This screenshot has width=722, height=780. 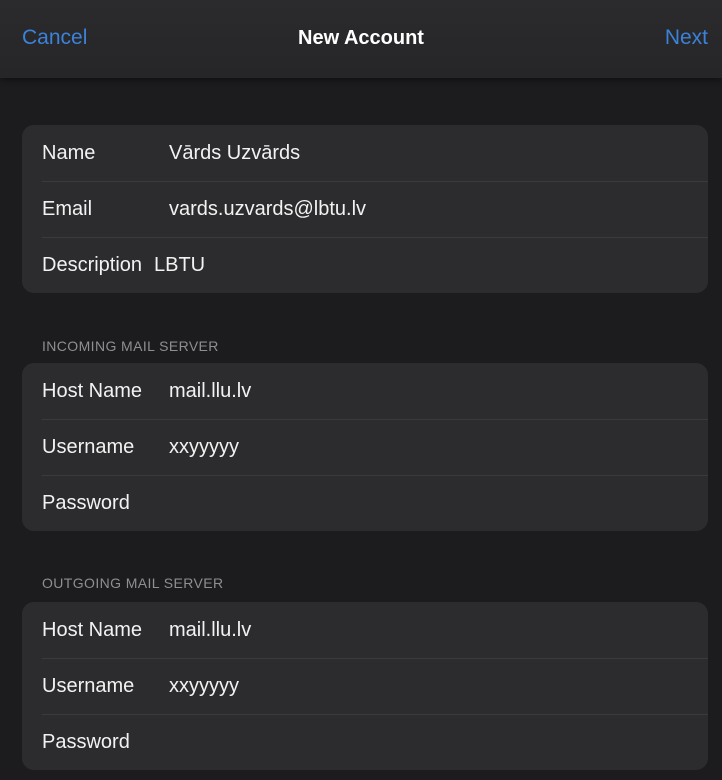 I want to click on page-title: New Account, so click(x=361, y=38).